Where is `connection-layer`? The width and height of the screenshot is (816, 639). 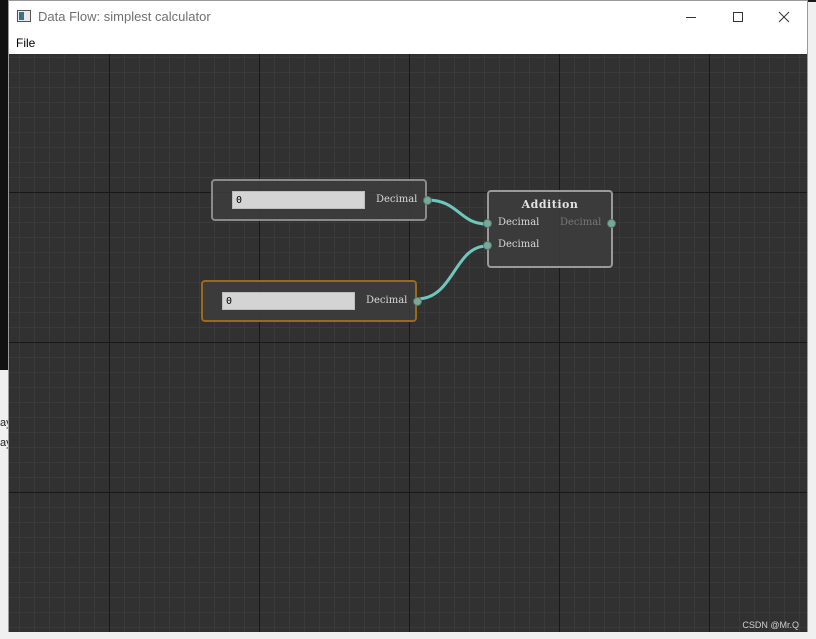
connection-layer is located at coordinates (452, 249).